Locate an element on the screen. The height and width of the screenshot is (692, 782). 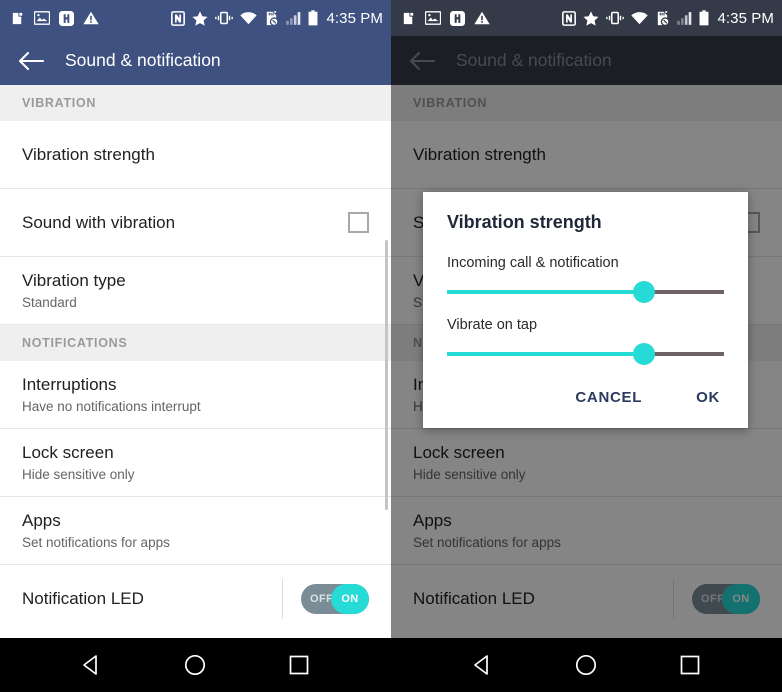
slider-label-incoming-call: Incoming call & notification is located at coordinates (533, 263).